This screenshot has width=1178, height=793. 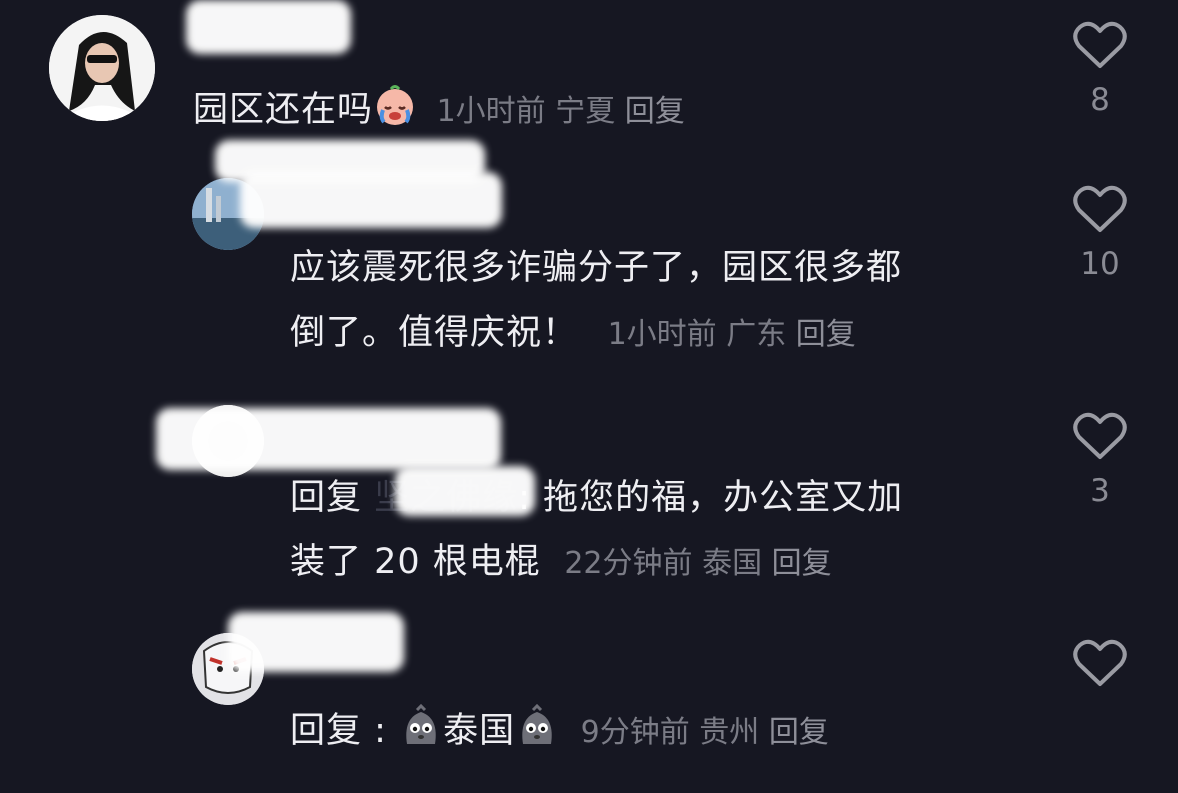 What do you see at coordinates (479, 731) in the screenshot?
I see `comment-text: 泰国` at bounding box center [479, 731].